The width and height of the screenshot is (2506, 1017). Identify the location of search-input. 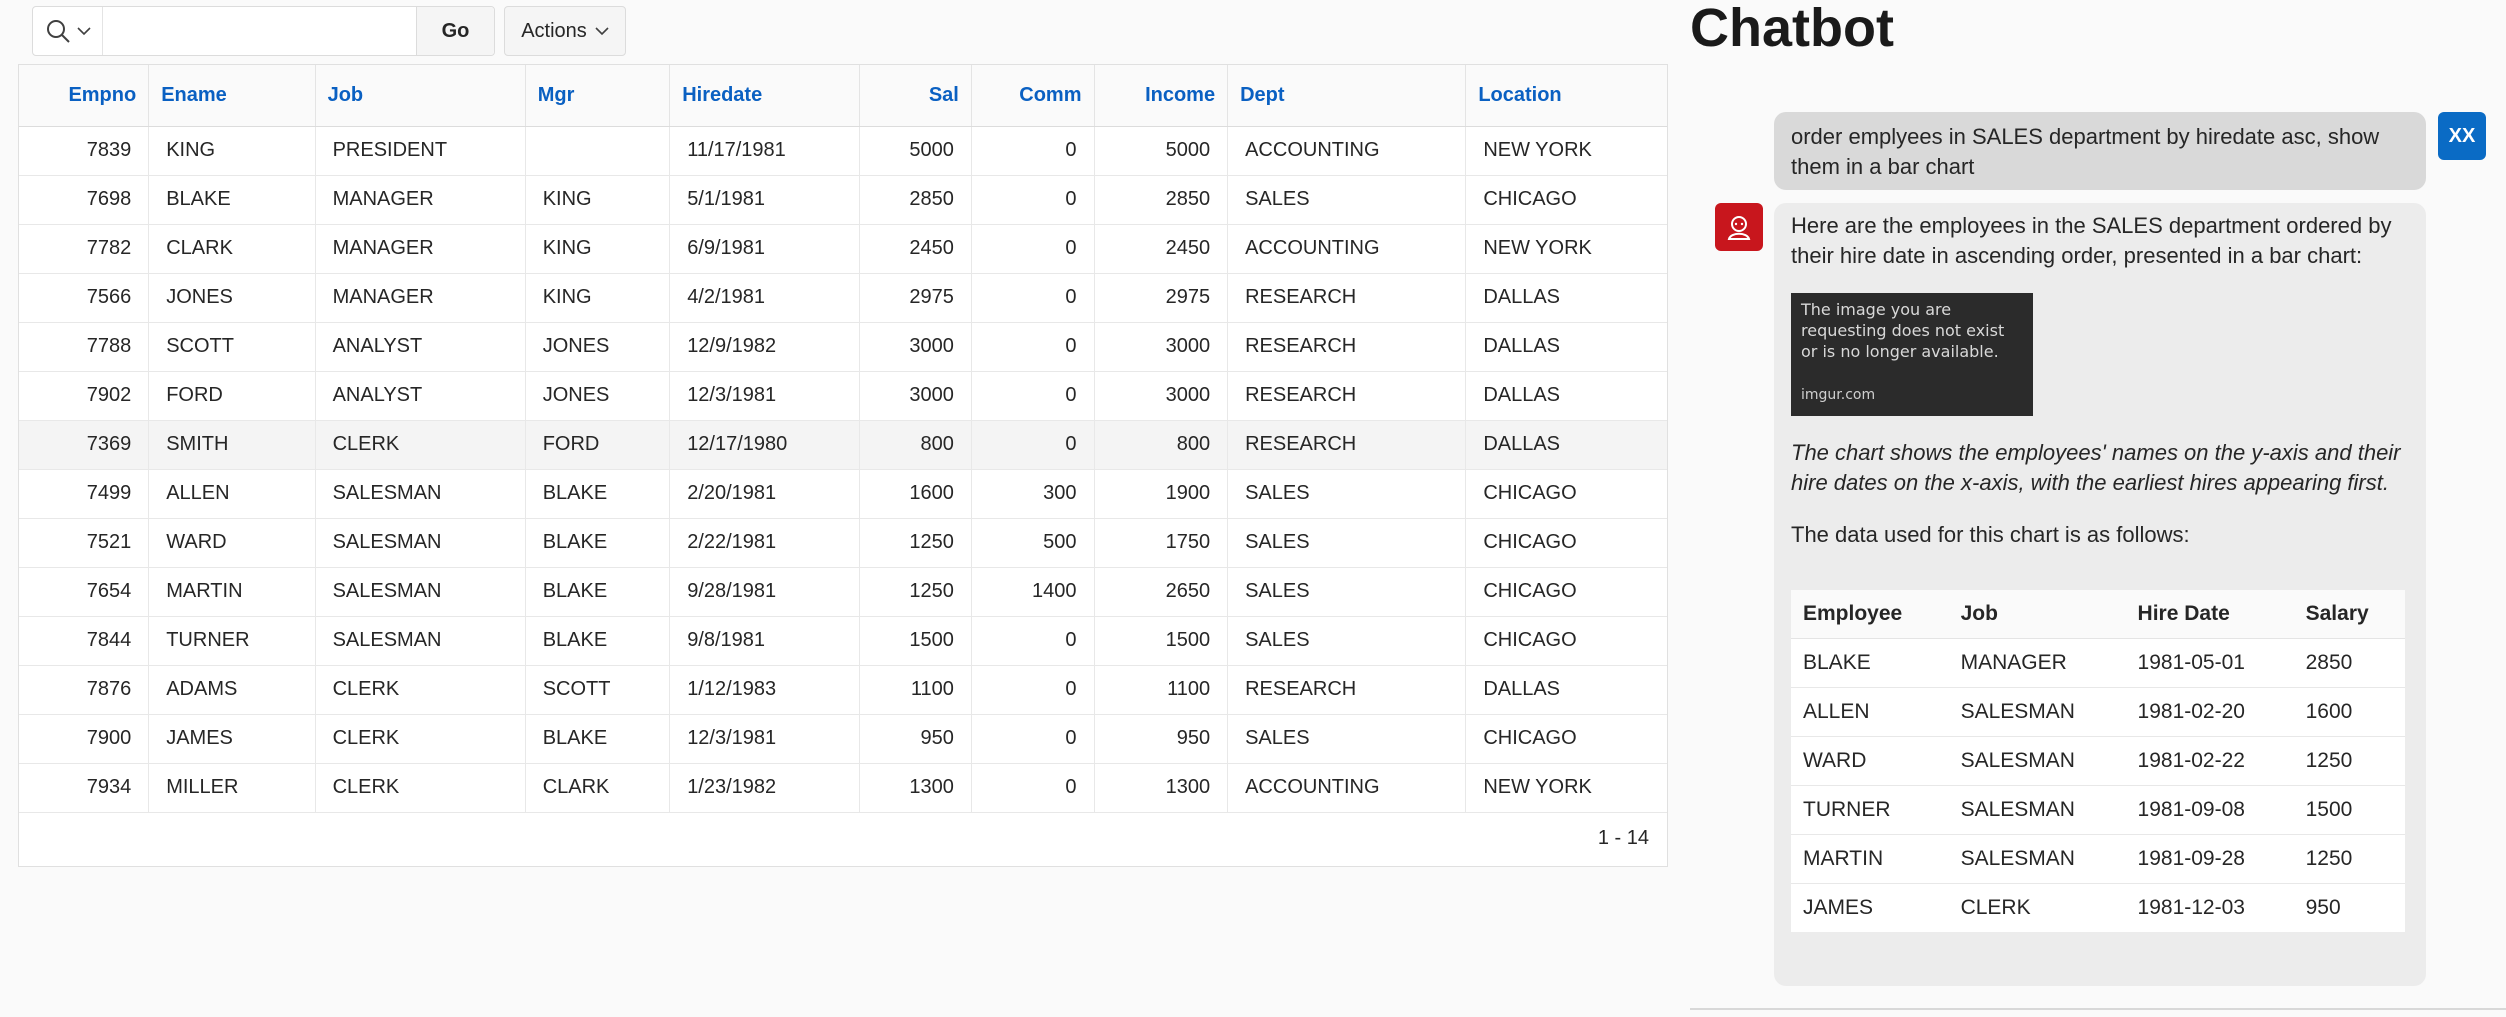
(259, 31).